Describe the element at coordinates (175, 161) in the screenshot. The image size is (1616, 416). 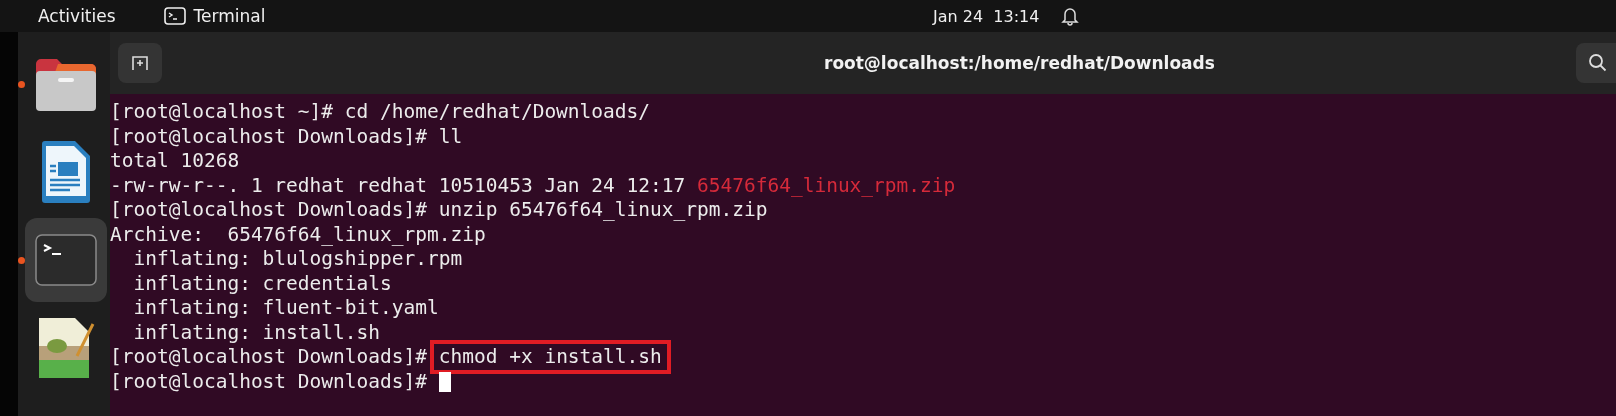
I see `terminal-text: total 10268` at that location.